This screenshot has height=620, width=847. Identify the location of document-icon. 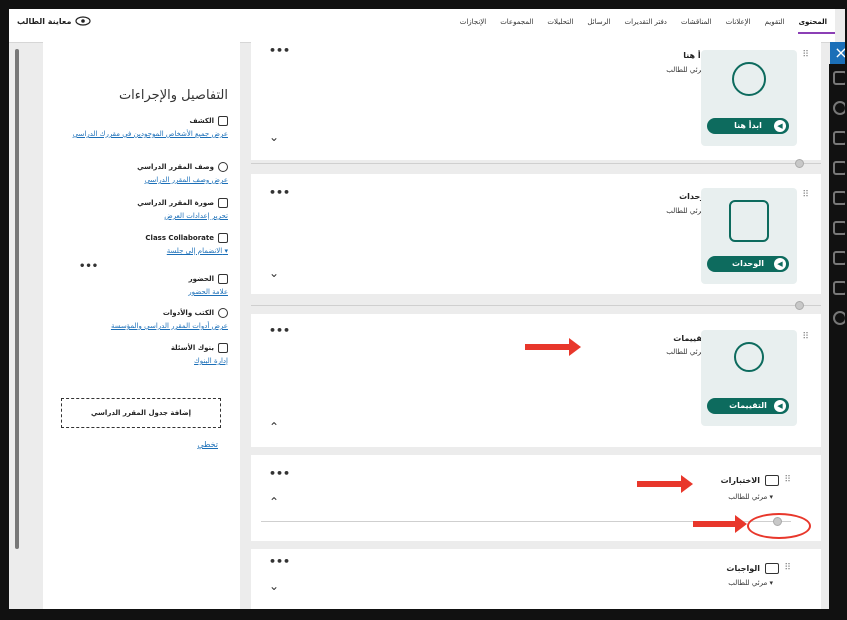
(839, 258).